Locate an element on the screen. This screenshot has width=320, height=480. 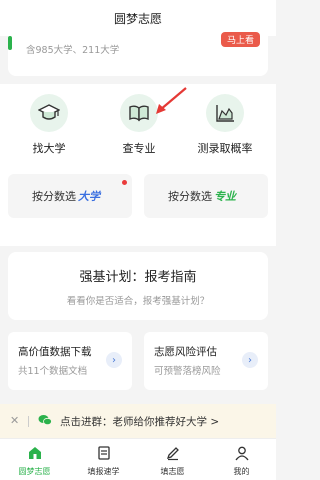
find-university-action: 找大学 is located at coordinates (49, 125).